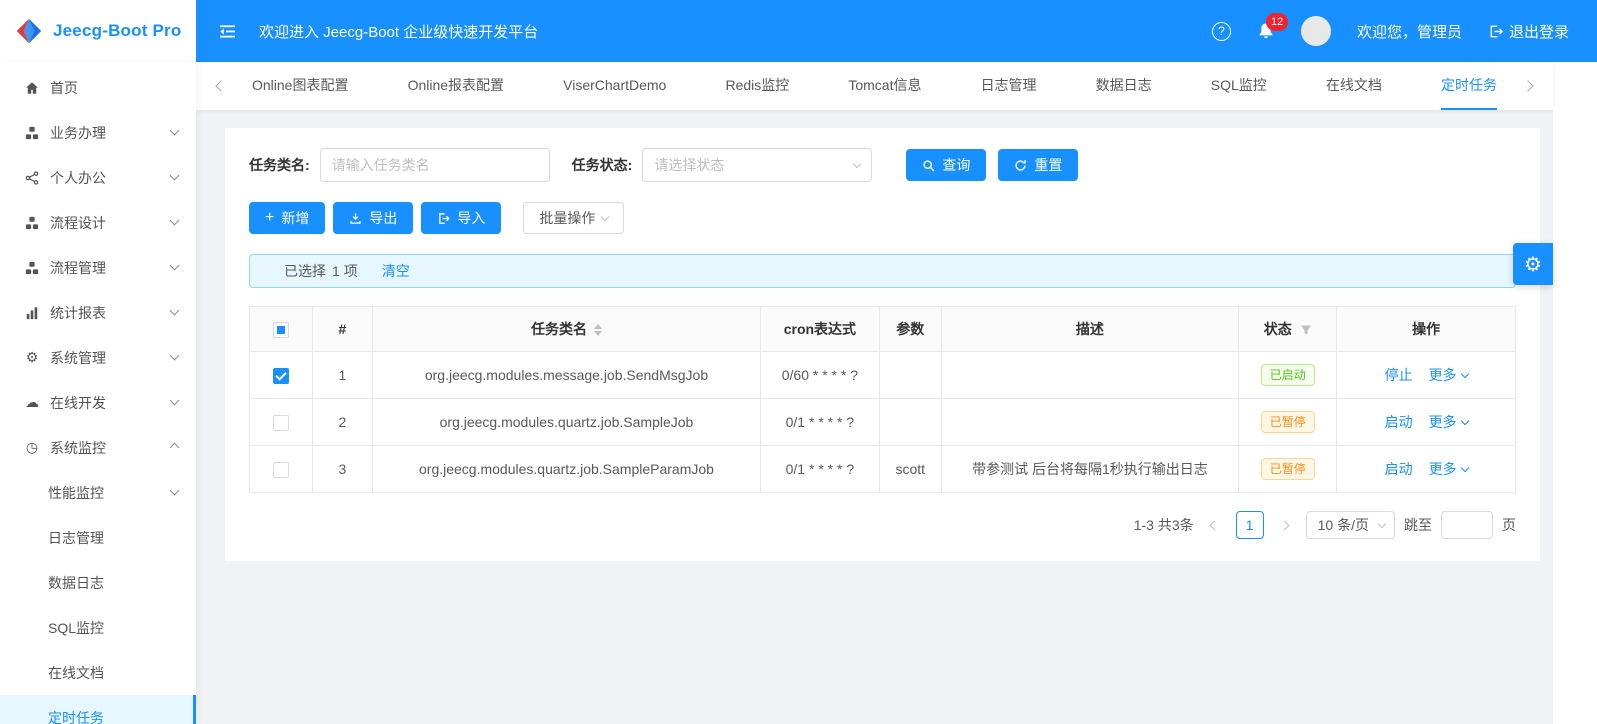 The height and width of the screenshot is (724, 1597). What do you see at coordinates (396, 271) in the screenshot?
I see `clear-selection-link: 清空` at bounding box center [396, 271].